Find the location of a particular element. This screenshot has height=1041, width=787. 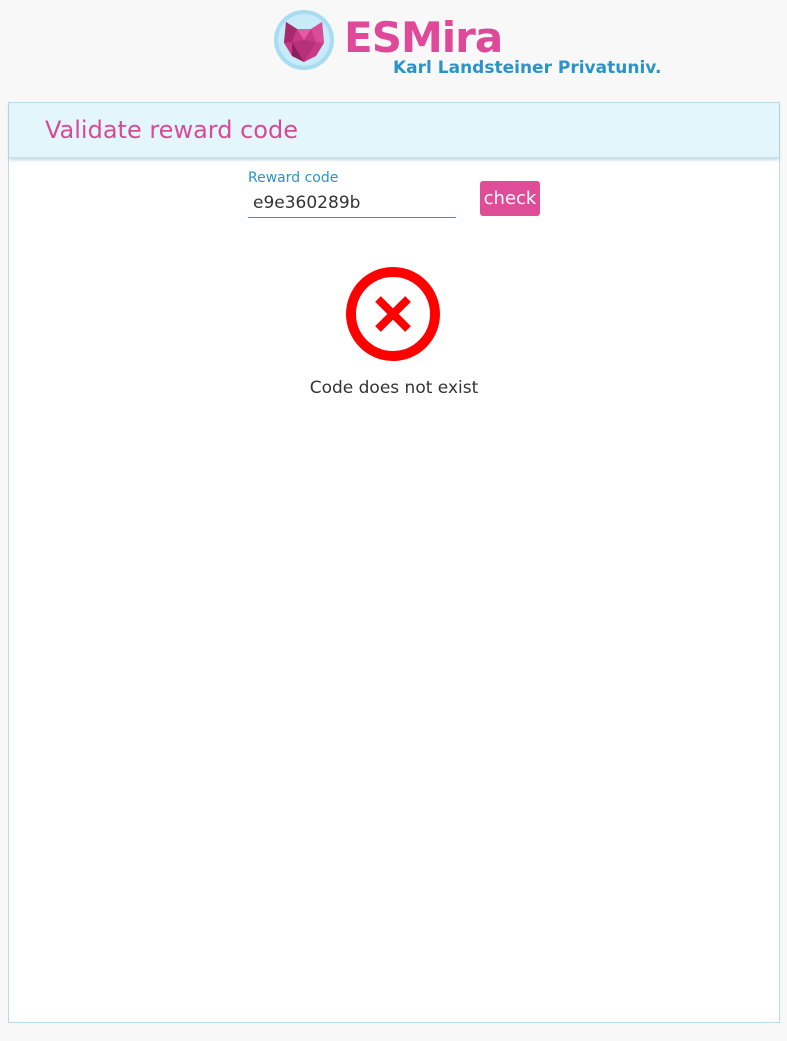

reward-code-label: Reward code is located at coordinates (293, 178).